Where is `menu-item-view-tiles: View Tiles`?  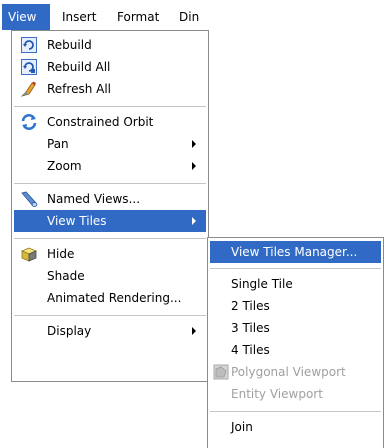
menu-item-view-tiles: View Tiles is located at coordinates (110, 221).